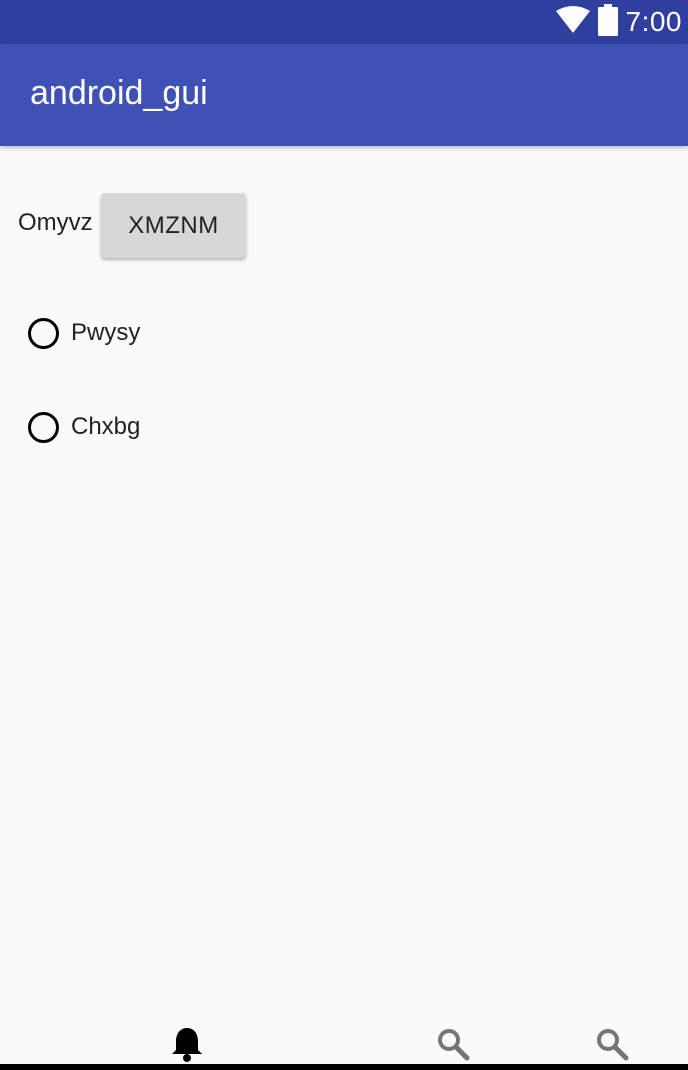 This screenshot has width=688, height=1070. I want to click on app-bar: android_gui, so click(344, 95).